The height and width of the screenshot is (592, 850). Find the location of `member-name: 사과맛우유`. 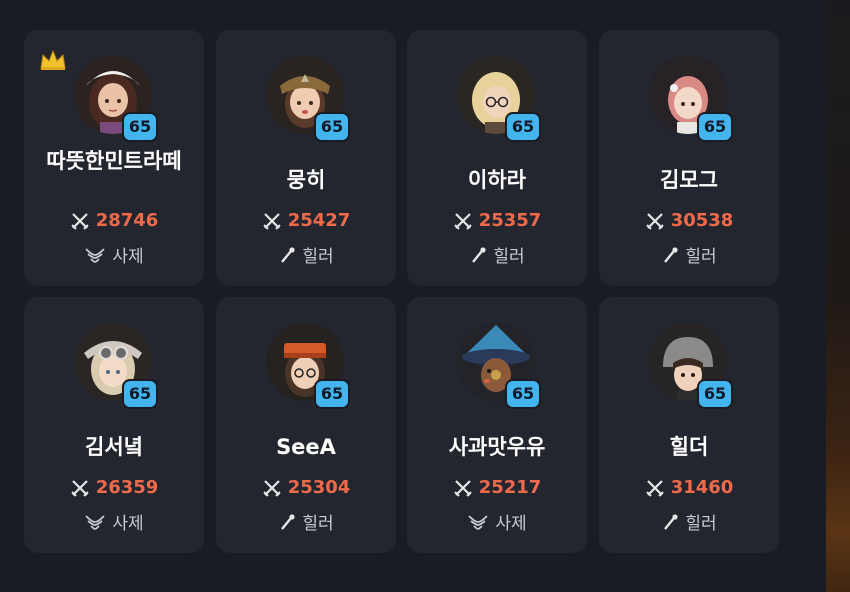

member-name: 사과맛우유 is located at coordinates (497, 447).